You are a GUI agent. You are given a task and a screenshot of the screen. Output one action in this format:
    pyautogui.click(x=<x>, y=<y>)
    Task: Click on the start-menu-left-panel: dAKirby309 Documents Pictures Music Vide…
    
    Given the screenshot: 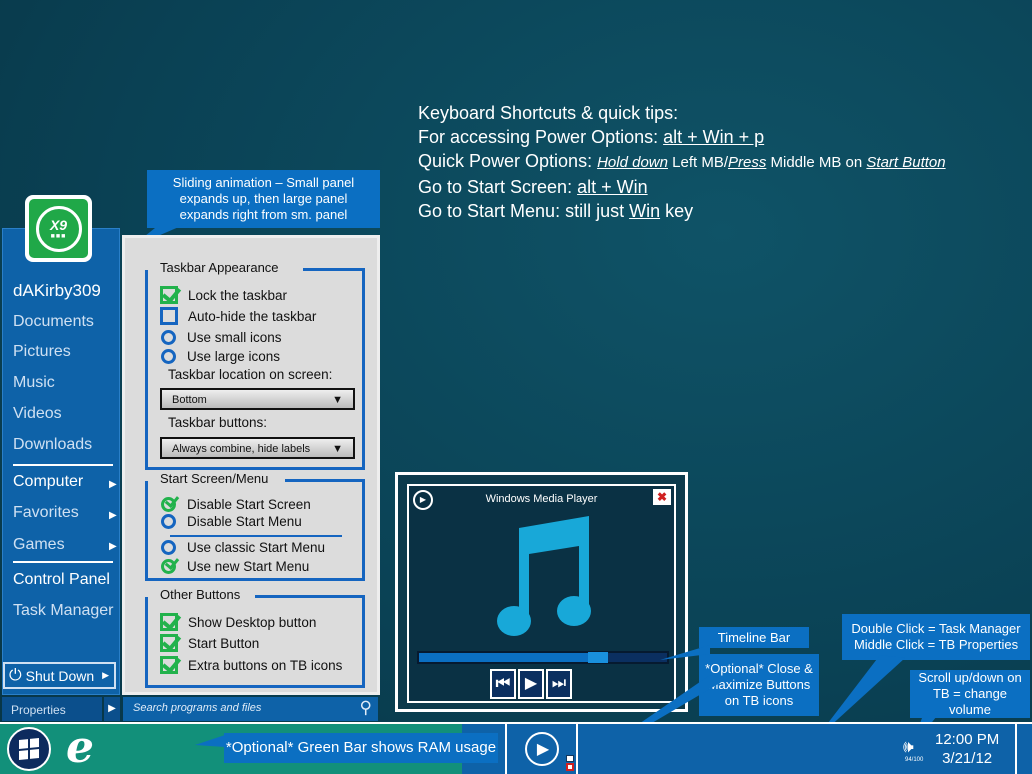 What is the action you would take?
    pyautogui.click(x=61, y=461)
    